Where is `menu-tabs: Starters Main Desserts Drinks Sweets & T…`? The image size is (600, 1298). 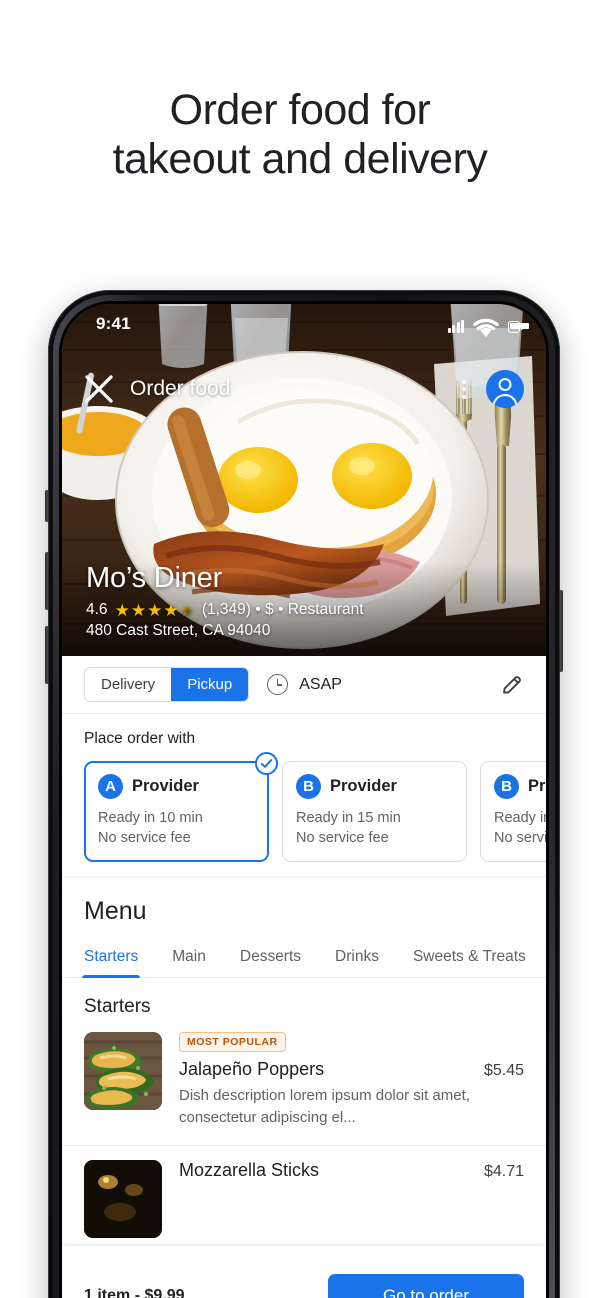 menu-tabs: Starters Main Desserts Drinks Sweets & T… is located at coordinates (304, 963).